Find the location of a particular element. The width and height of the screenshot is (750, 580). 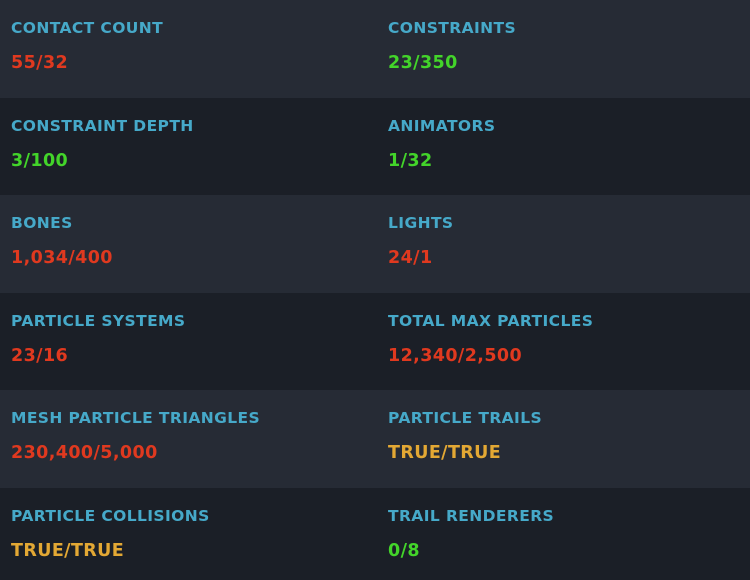

stat-value: 1,034/400 is located at coordinates (62, 258).